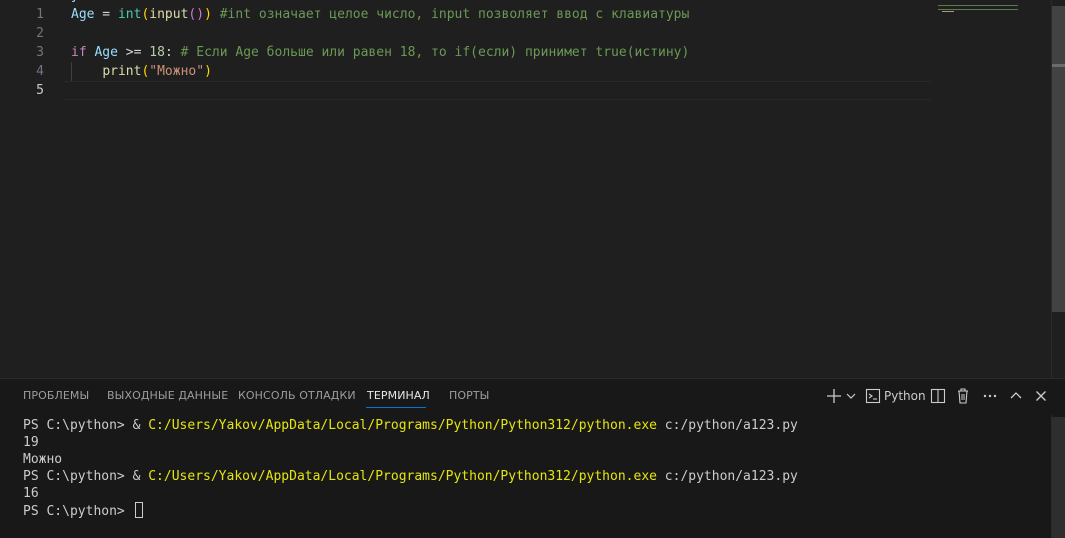 The height and width of the screenshot is (538, 1065). I want to click on close-icon, so click(1041, 396).